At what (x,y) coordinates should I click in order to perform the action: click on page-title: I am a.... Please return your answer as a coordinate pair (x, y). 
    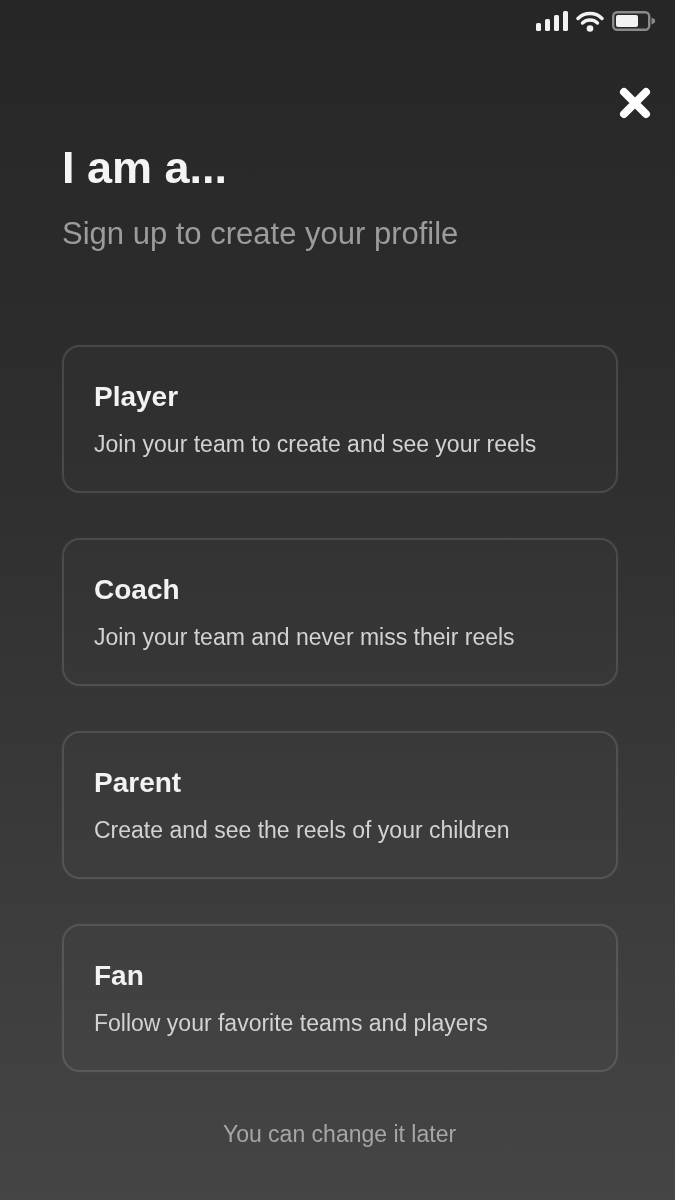
    Looking at the image, I should click on (145, 168).